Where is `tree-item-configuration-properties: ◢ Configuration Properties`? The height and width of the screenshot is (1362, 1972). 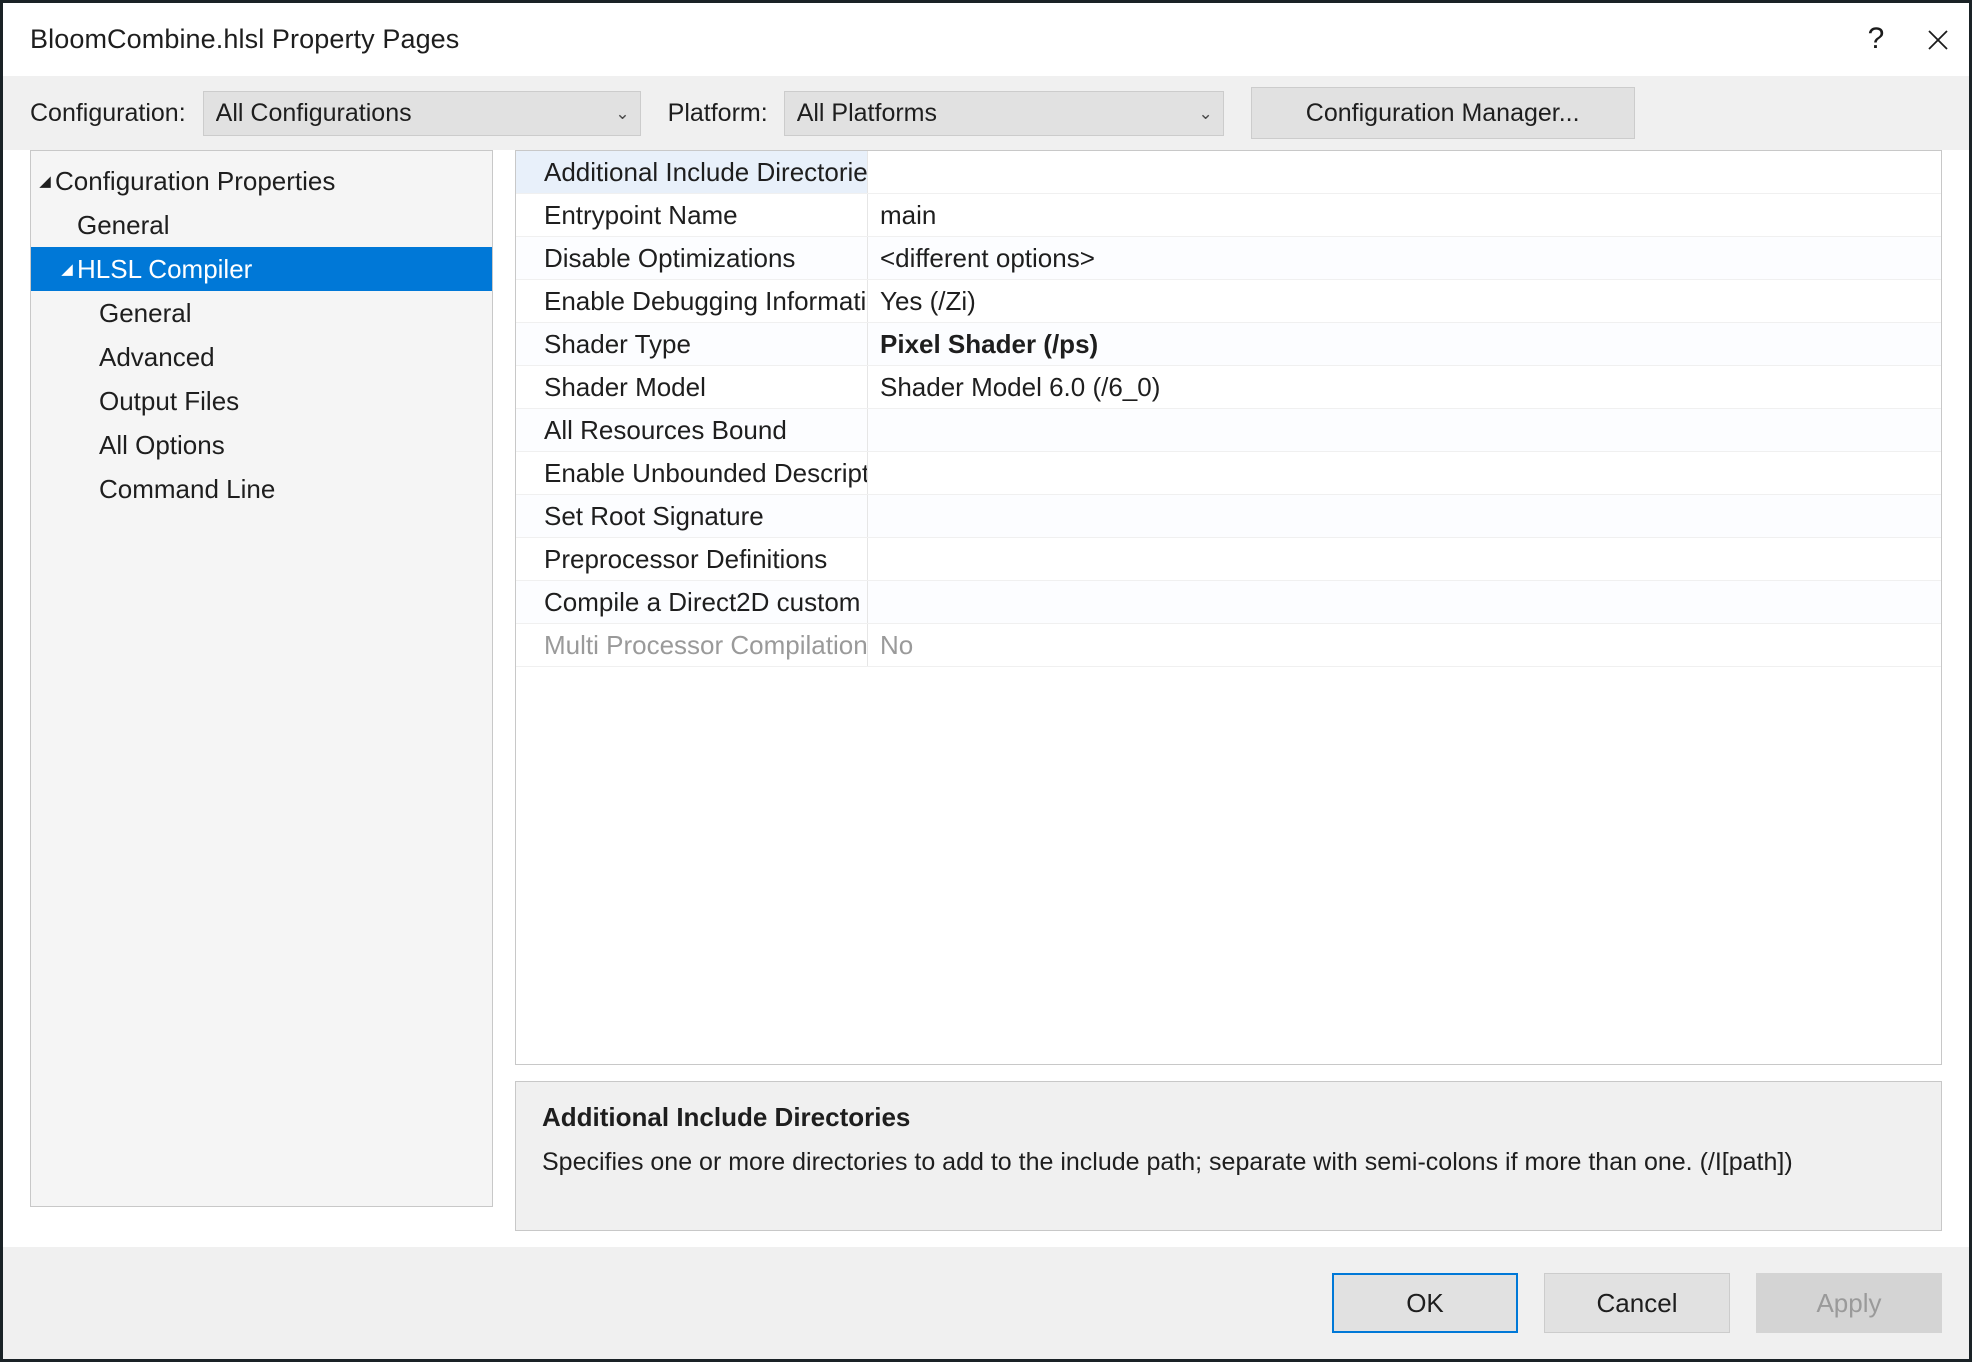 tree-item-configuration-properties: ◢ Configuration Properties is located at coordinates (261, 181).